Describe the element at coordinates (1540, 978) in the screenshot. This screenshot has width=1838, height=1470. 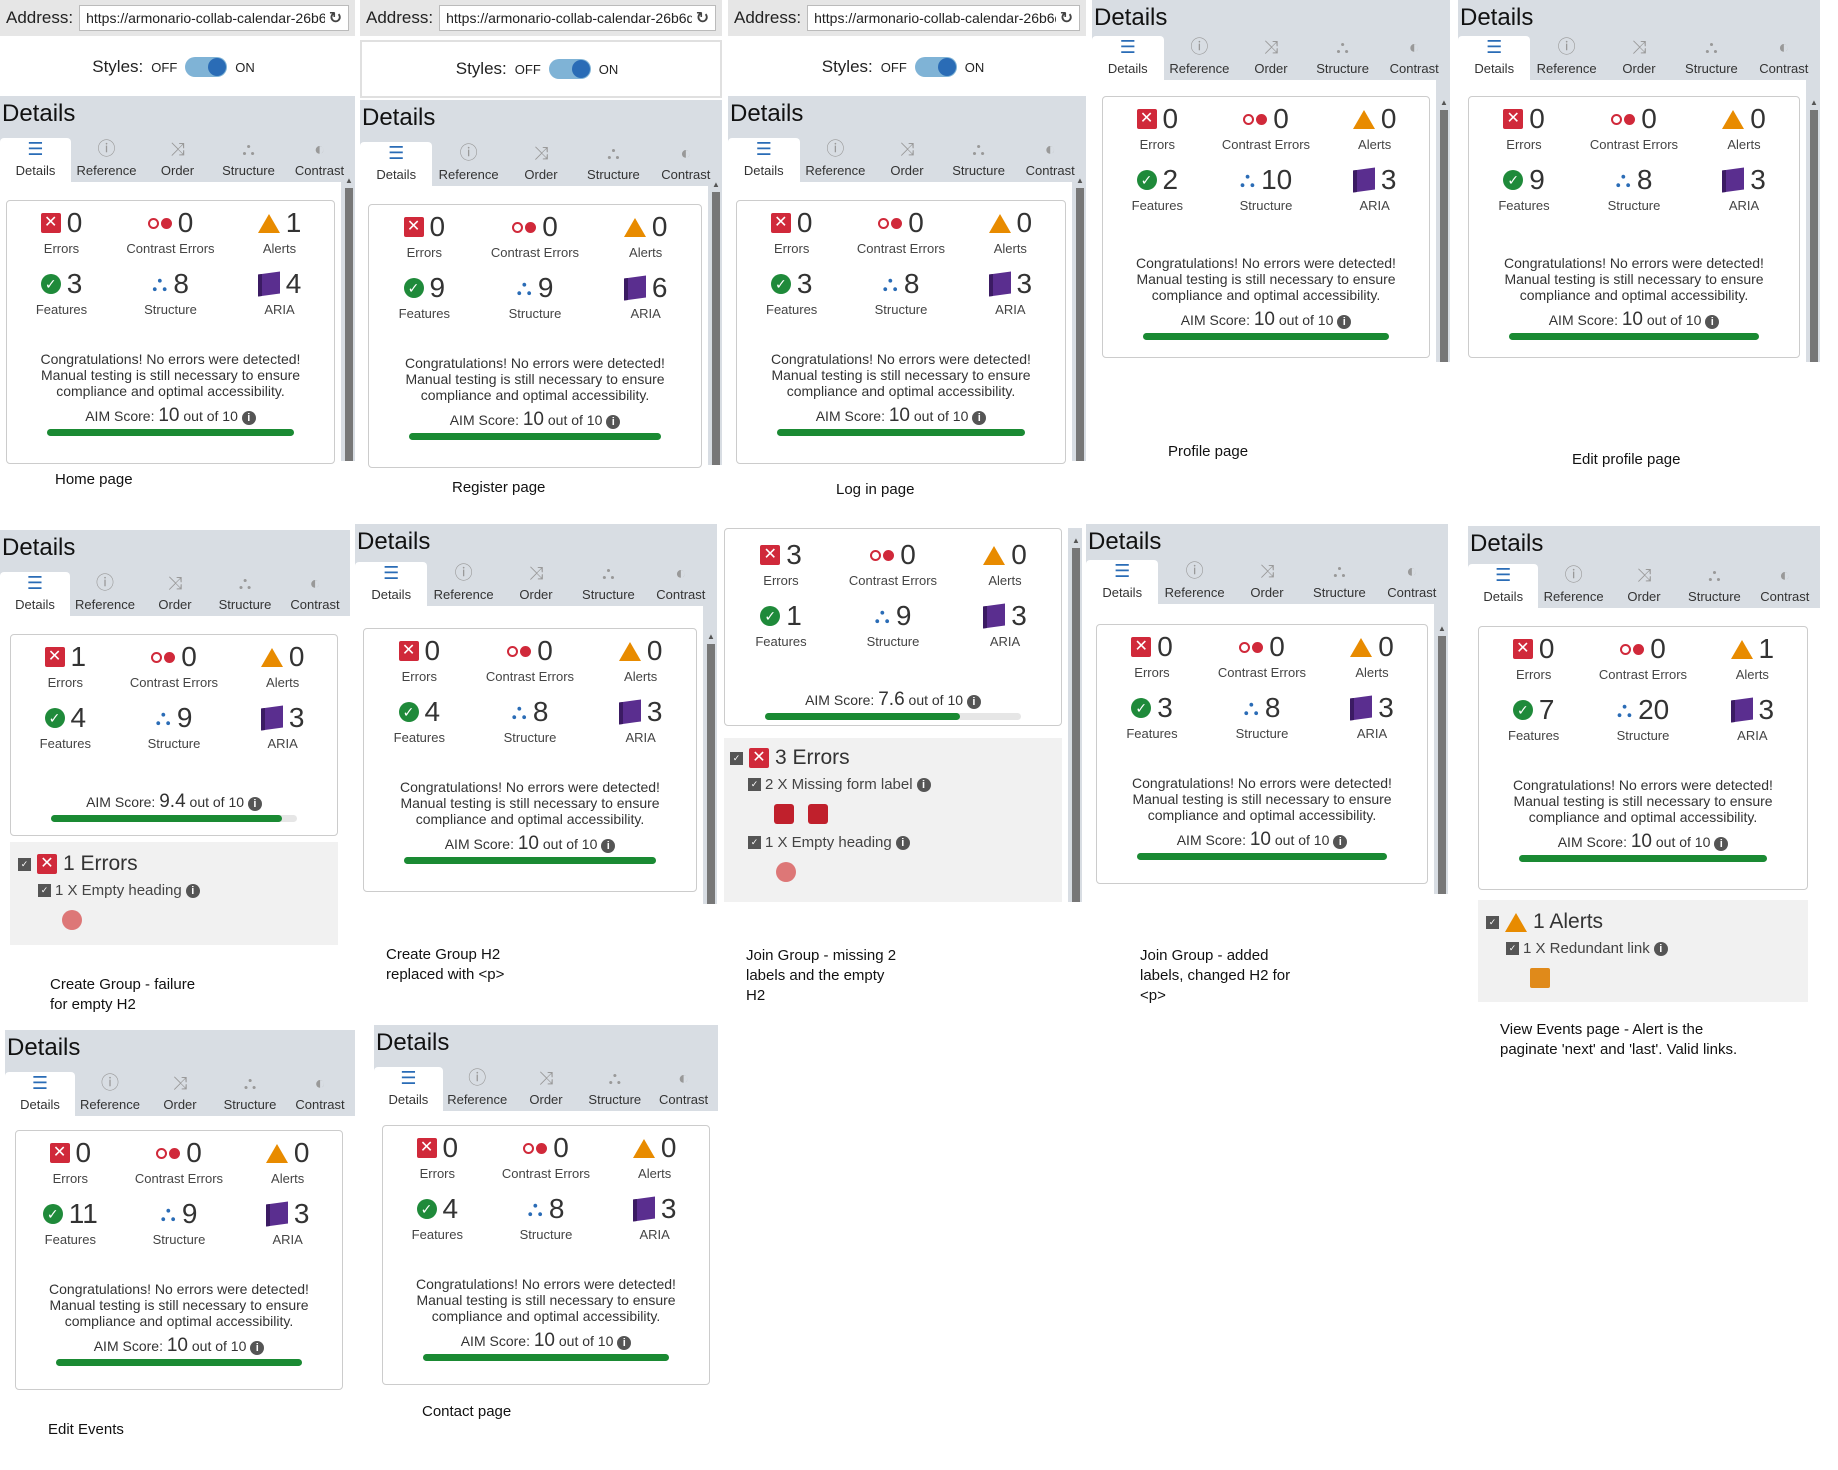
I see `redundant-link-icon` at that location.